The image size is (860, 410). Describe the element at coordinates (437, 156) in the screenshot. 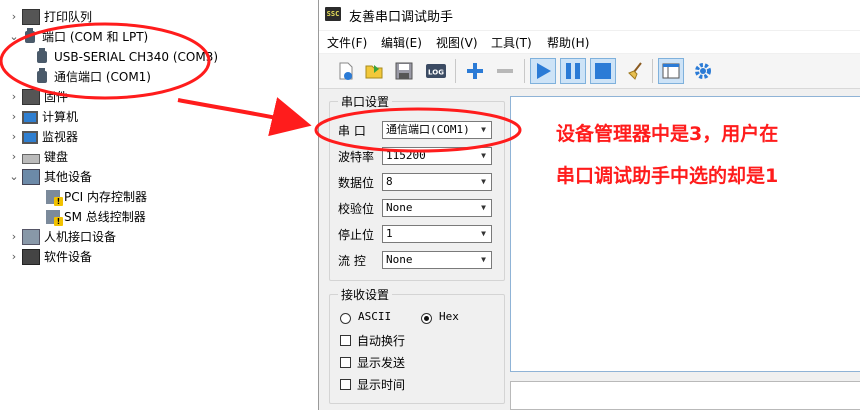

I see `baud-select: 115200 ▼` at that location.